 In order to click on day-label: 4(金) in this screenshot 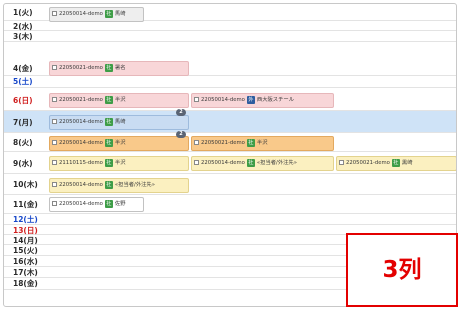, I will do `click(23, 68)`.